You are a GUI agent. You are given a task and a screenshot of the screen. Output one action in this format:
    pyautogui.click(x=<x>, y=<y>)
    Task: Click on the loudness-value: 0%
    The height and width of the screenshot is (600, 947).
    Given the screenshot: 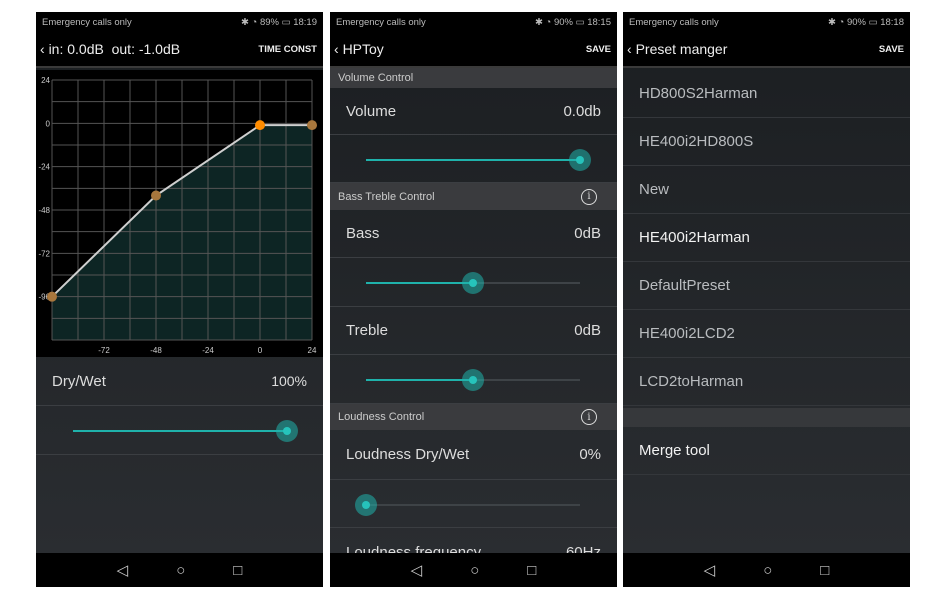 What is the action you would take?
    pyautogui.click(x=590, y=454)
    